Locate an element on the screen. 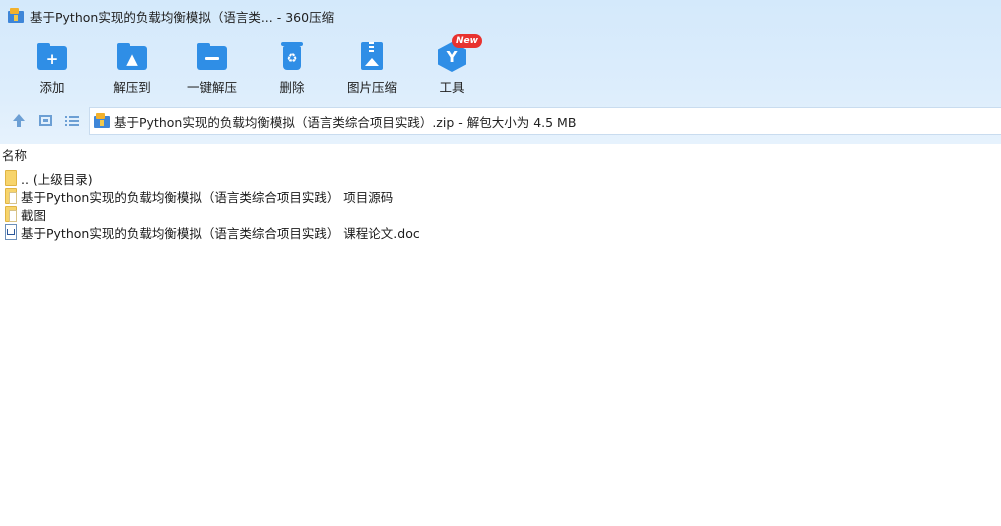 This screenshot has width=1001, height=526. file-row: .. (上级目录) is located at coordinates (304, 178).